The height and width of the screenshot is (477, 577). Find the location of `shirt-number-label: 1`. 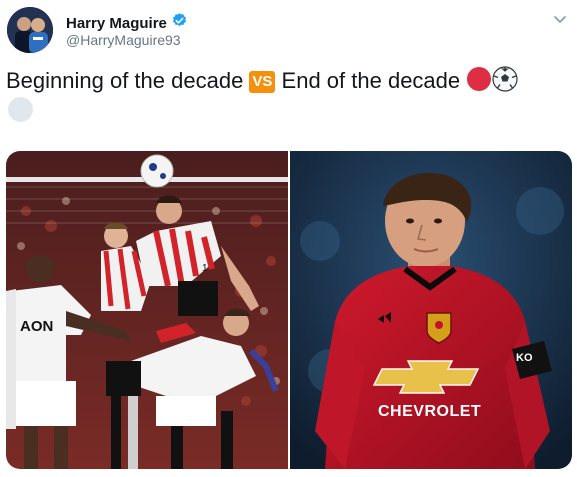

shirt-number-label: 1 is located at coordinates (205, 268).